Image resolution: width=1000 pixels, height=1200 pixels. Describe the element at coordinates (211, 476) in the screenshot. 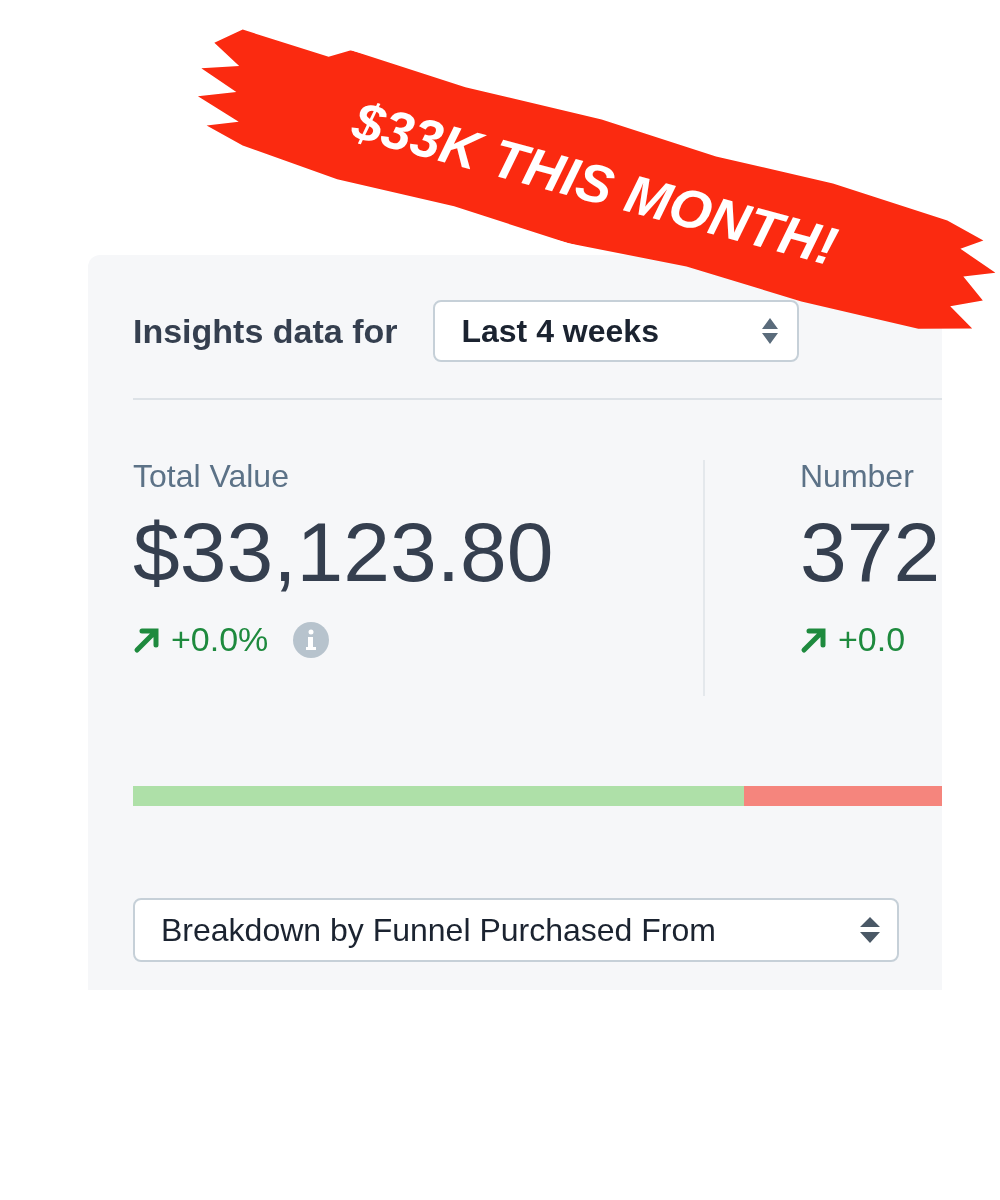

I see `stat-label: Total Value` at that location.